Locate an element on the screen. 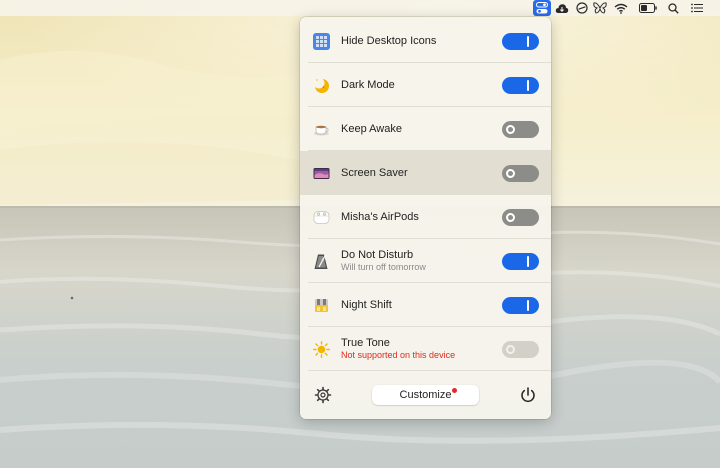 This screenshot has width=720, height=468. do-not-disturb-toggle is located at coordinates (520, 261).